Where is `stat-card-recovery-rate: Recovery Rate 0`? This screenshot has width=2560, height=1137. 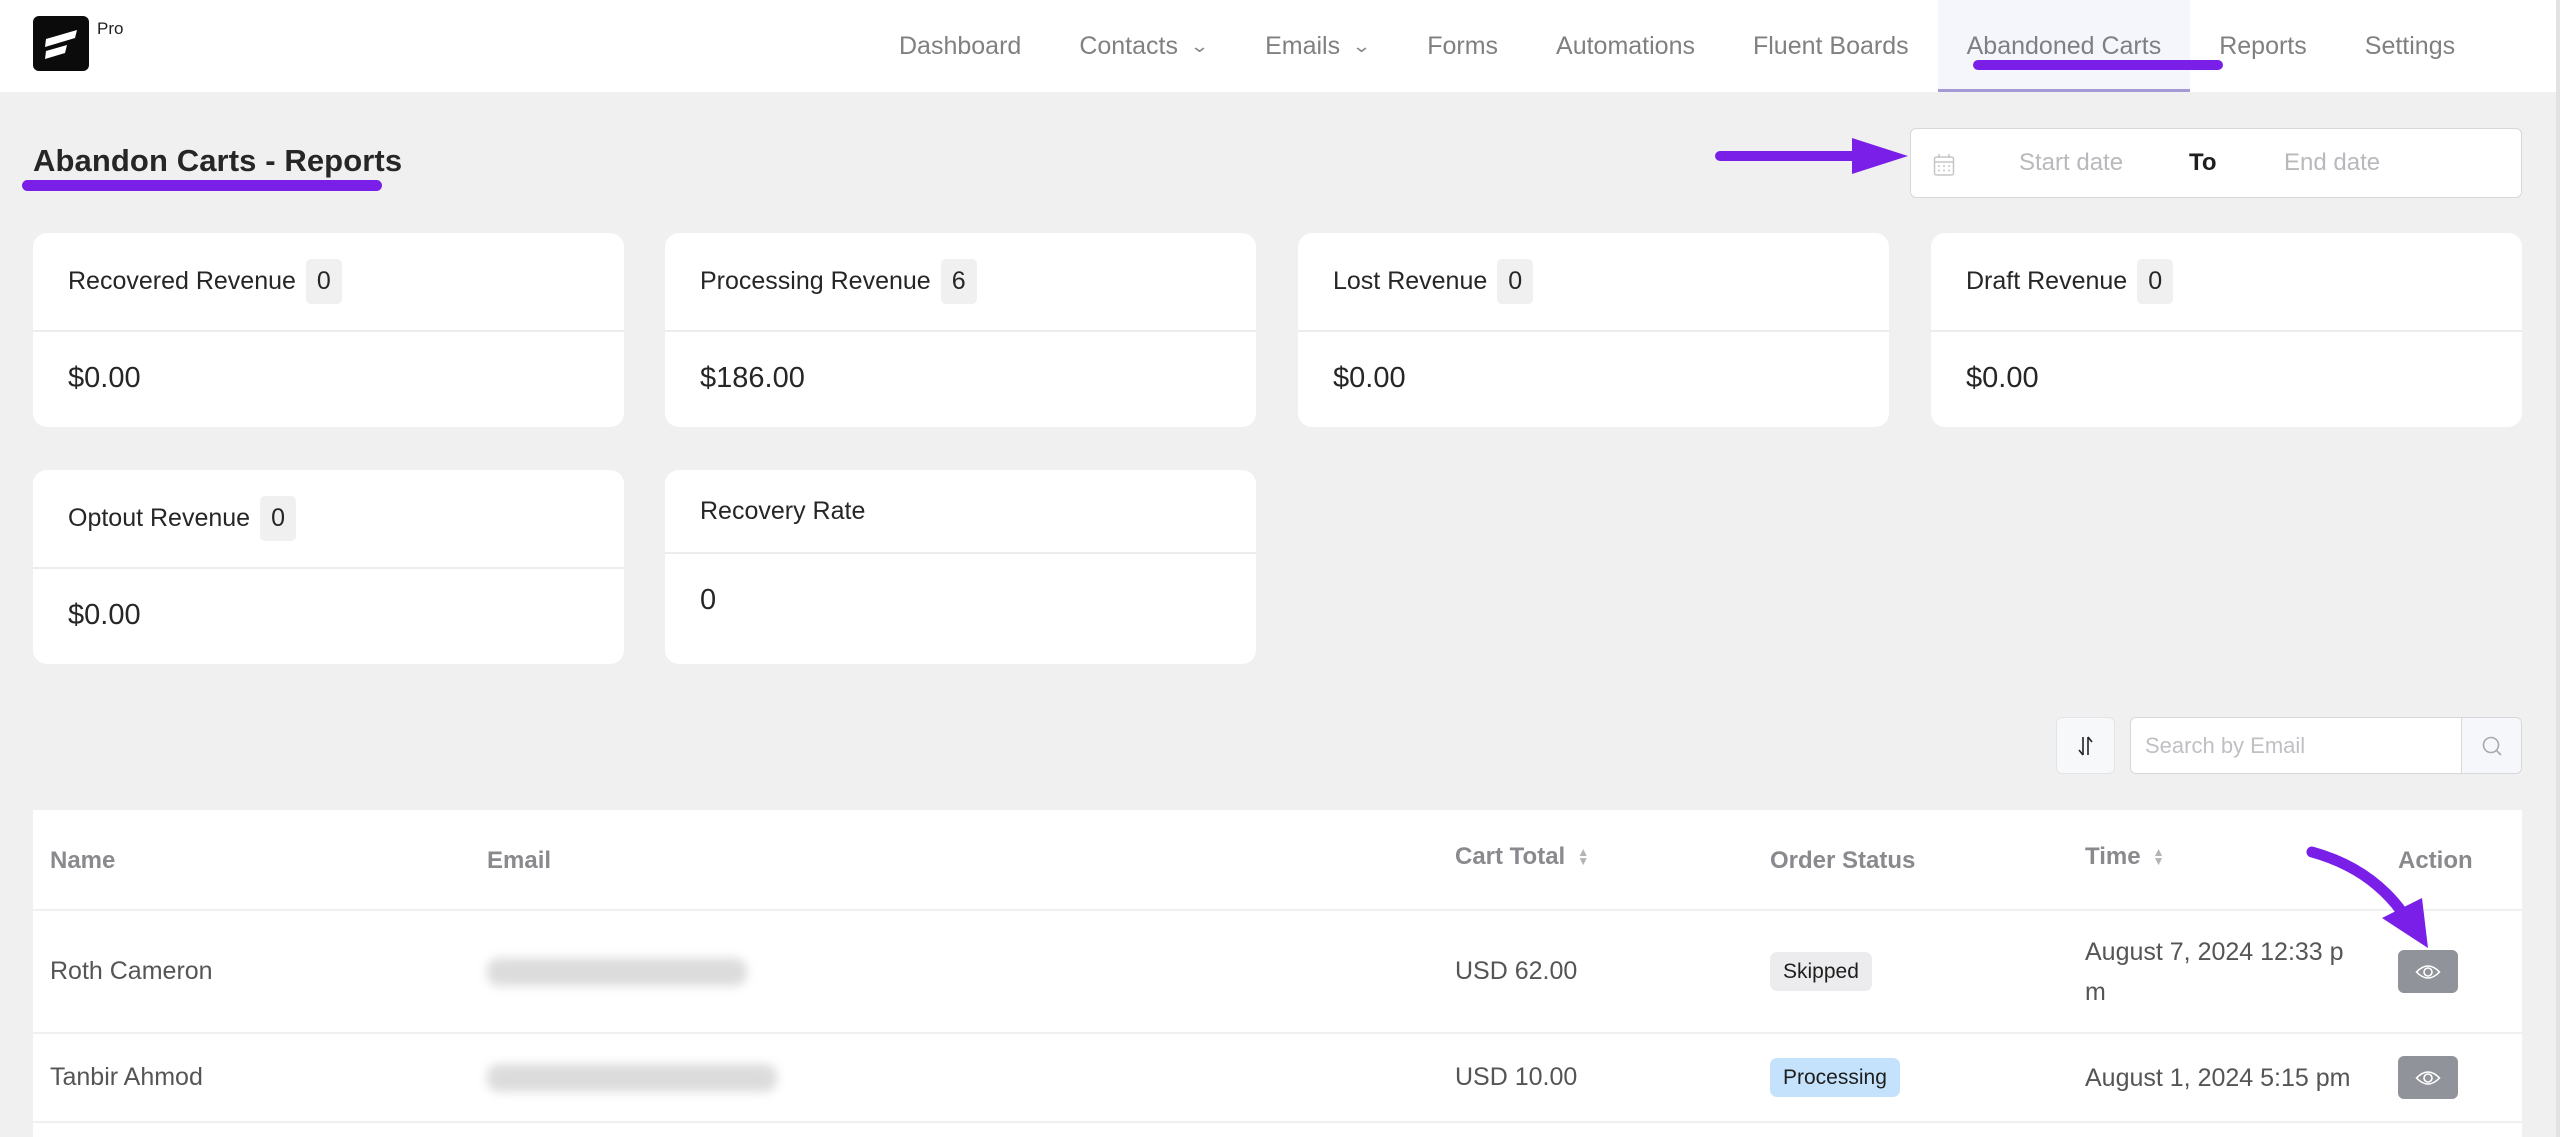 stat-card-recovery-rate: Recovery Rate 0 is located at coordinates (960, 567).